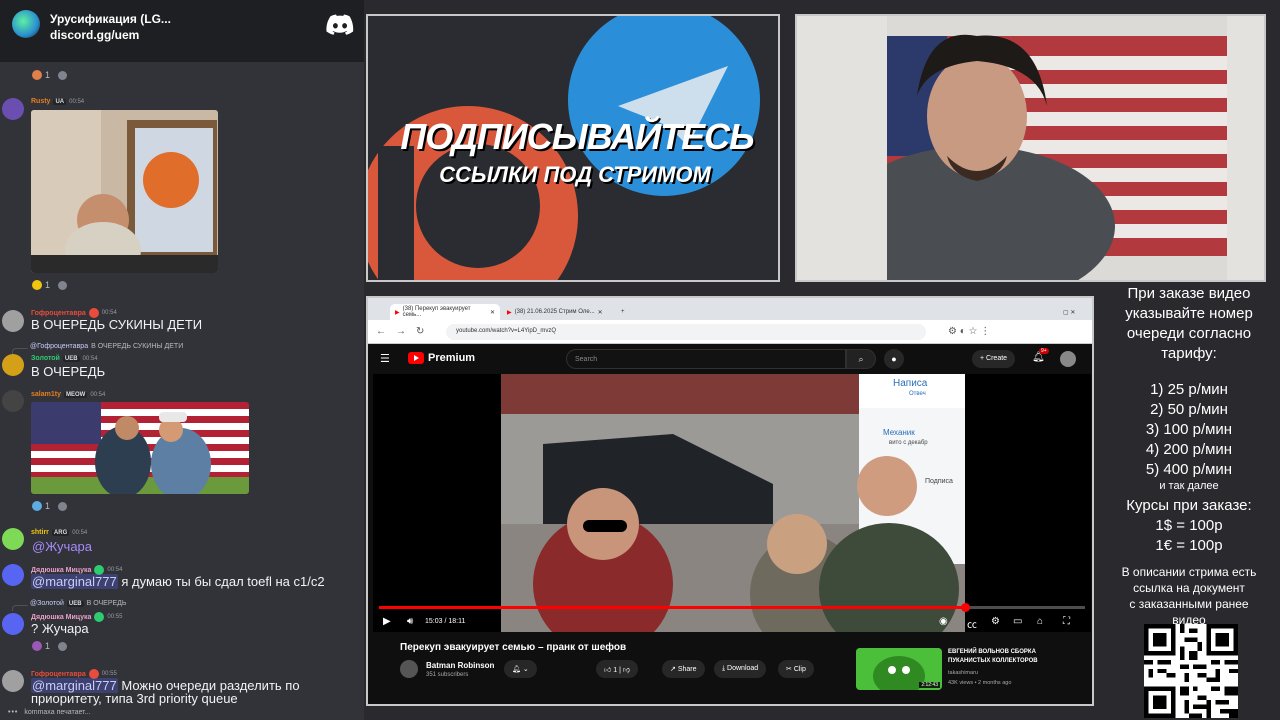 This screenshot has height=720, width=1280. I want to click on extensions-icon: ⚙ ◐ ☆ ⋮, so click(969, 331).